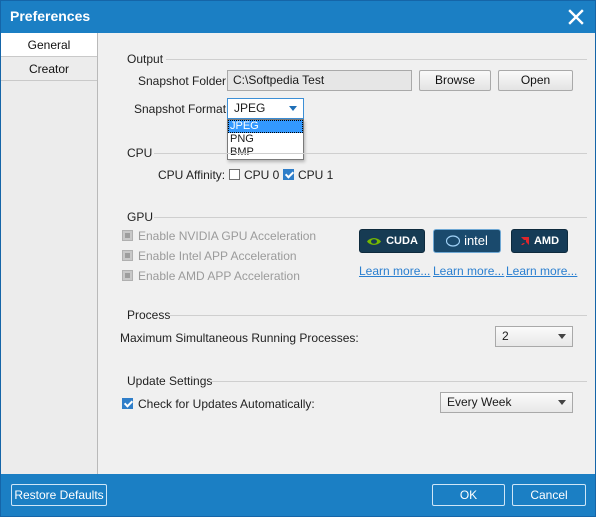 This screenshot has width=596, height=517. What do you see at coordinates (170, 381) in the screenshot?
I see `update-section-title: Update Settings` at bounding box center [170, 381].